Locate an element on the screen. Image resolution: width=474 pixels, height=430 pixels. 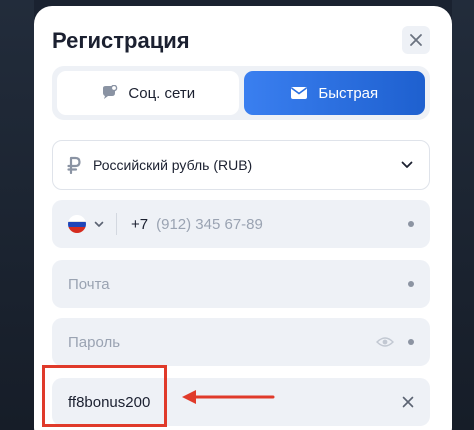
close-button is located at coordinates (416, 40).